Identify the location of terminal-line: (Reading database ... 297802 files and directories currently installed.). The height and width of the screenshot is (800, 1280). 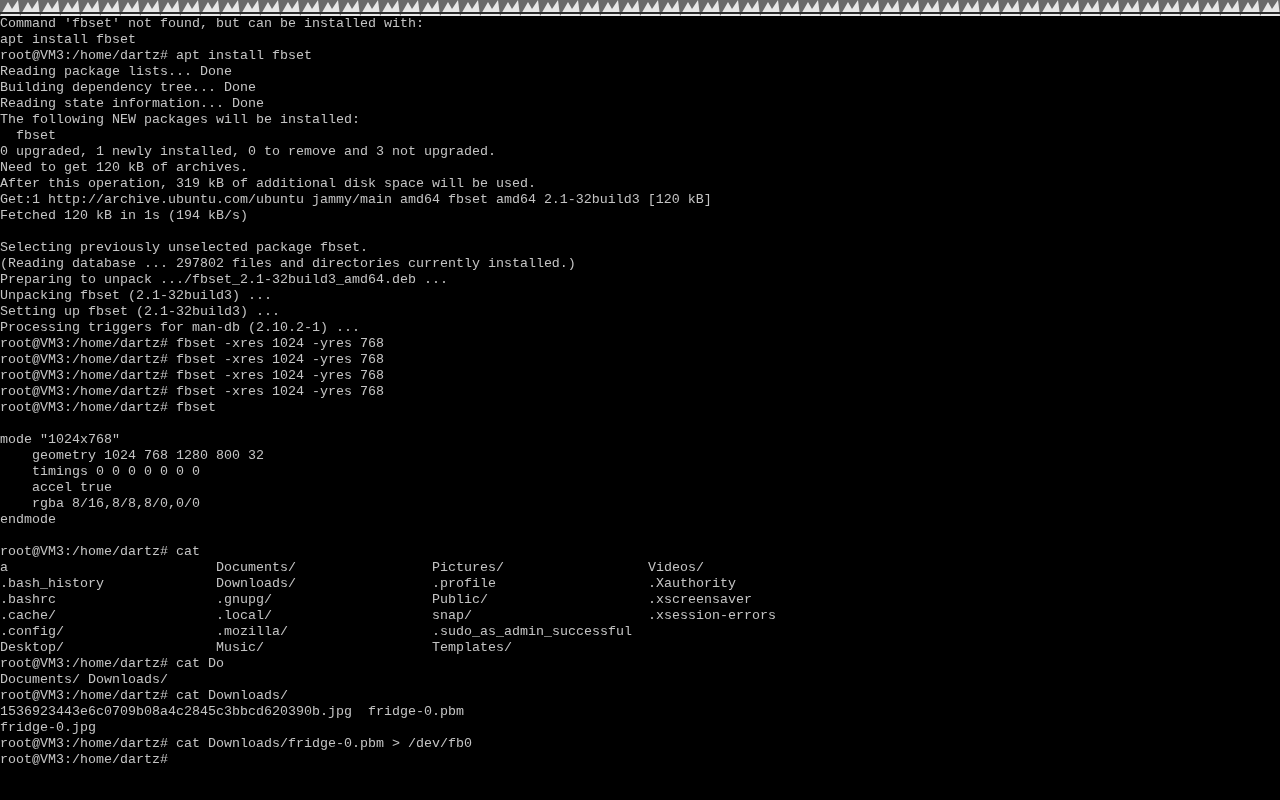
(288, 264).